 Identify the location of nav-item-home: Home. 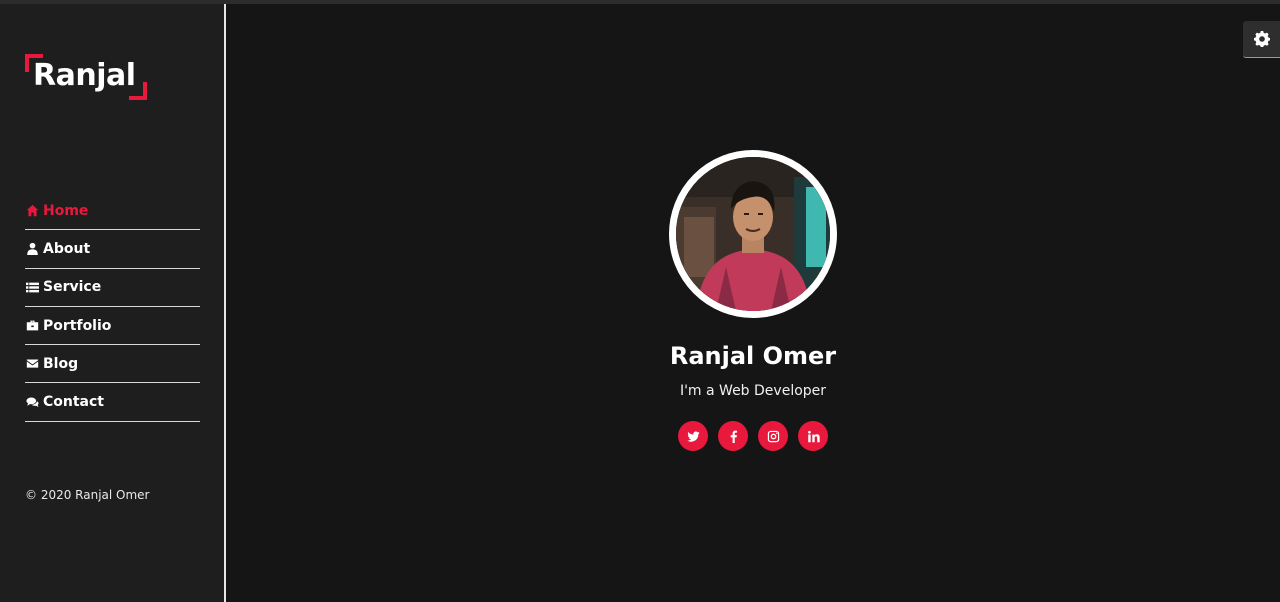
(112, 211).